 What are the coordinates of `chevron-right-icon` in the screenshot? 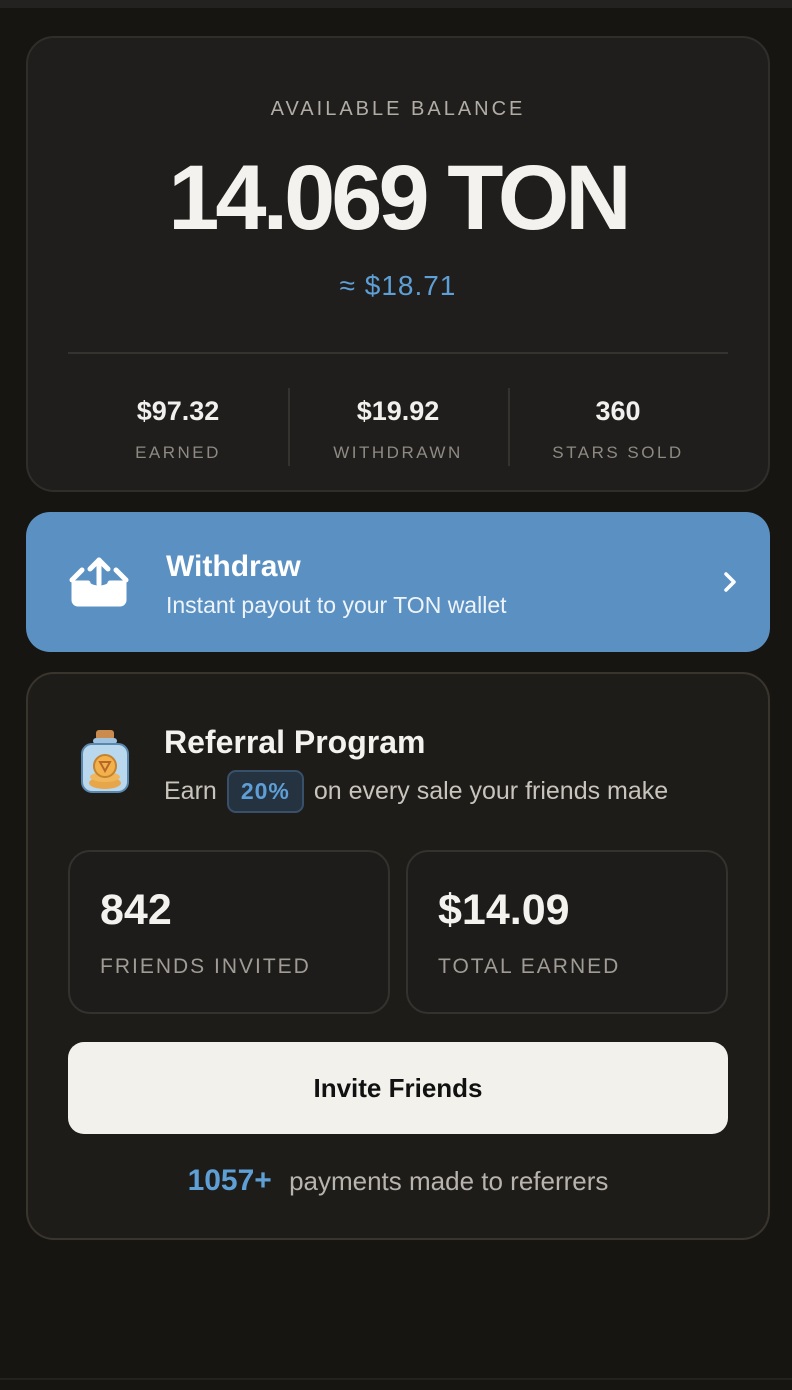 It's located at (730, 582).